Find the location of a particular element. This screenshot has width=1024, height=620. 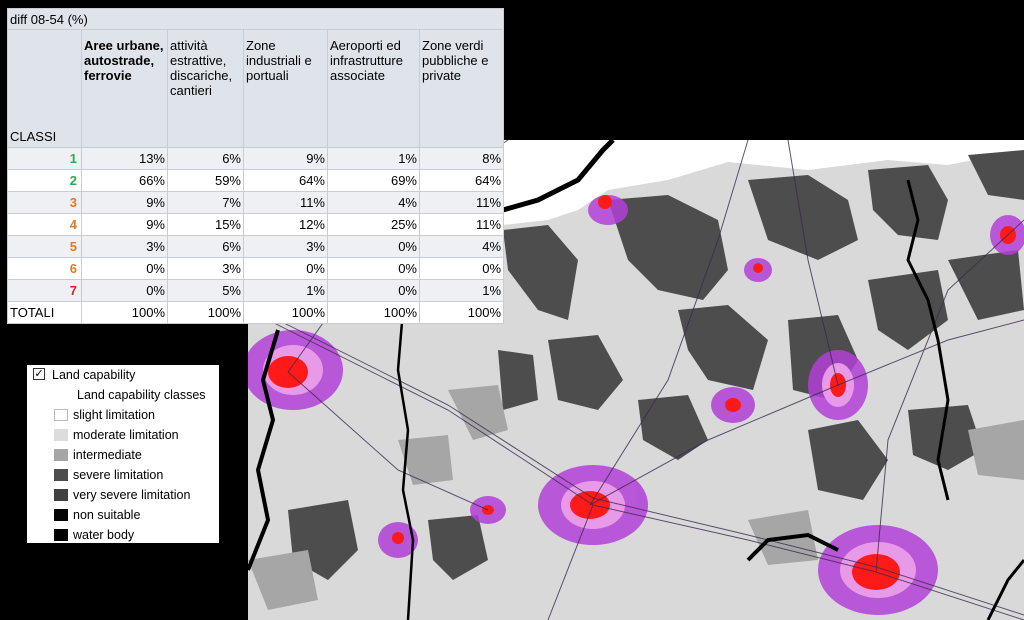

class-label: 7 is located at coordinates (44, 290).